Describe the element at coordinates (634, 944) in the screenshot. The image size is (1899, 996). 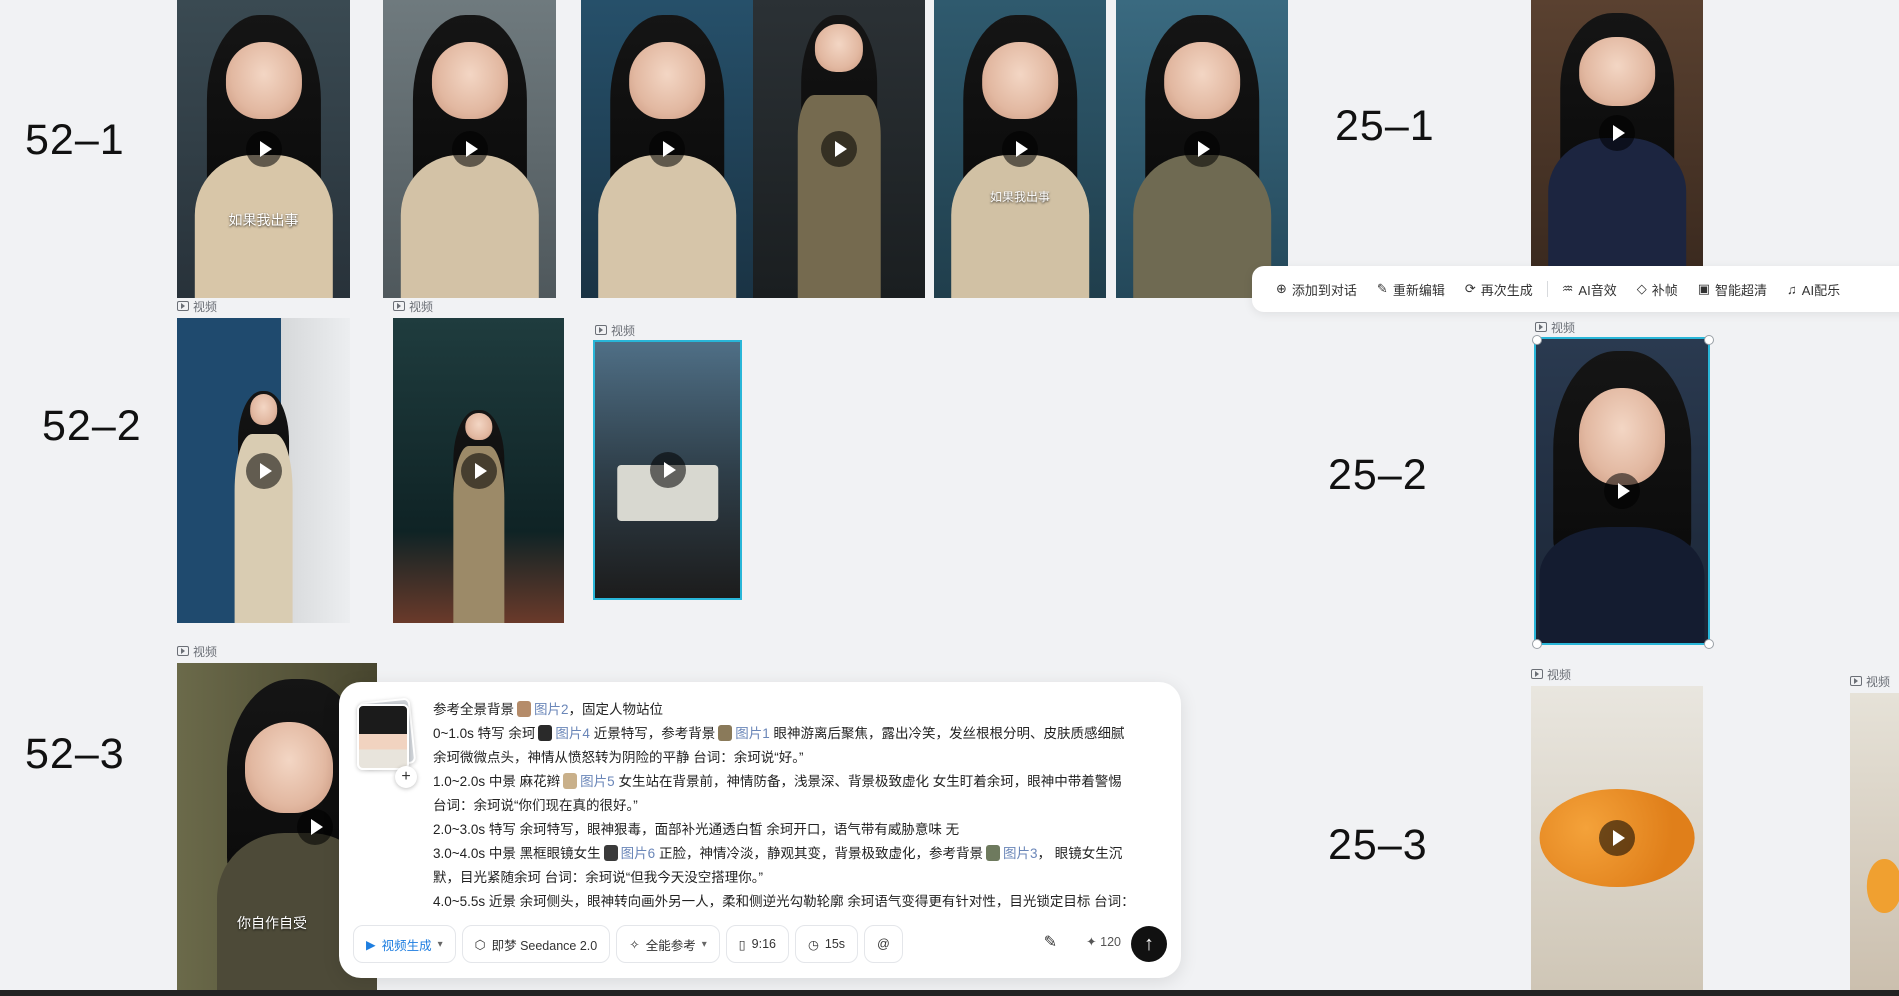
I see `magic-icon: ✧` at that location.